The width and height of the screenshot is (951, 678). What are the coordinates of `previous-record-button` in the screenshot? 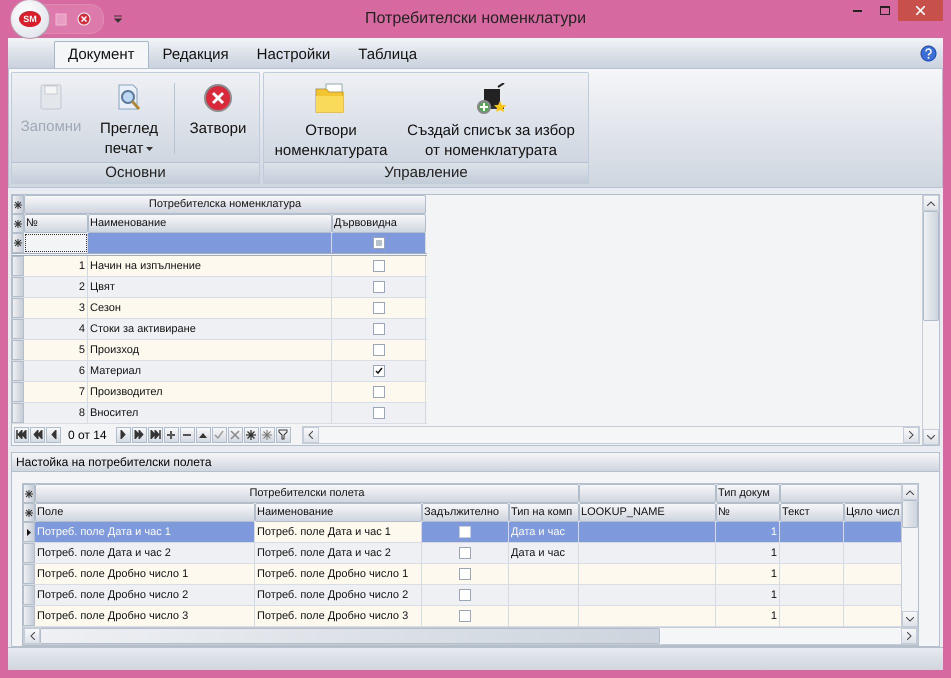 It's located at (53, 434).